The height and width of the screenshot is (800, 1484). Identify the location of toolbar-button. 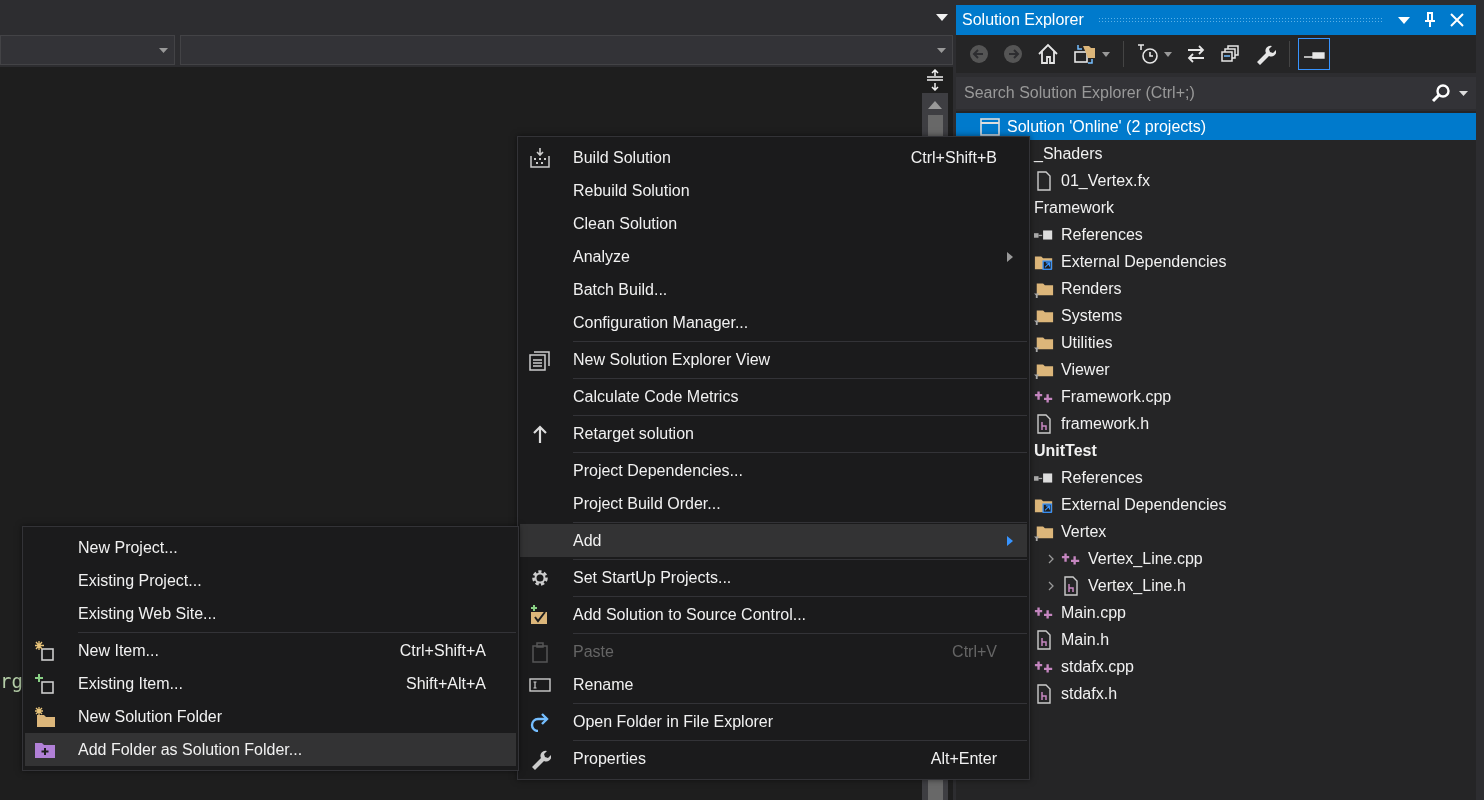
(1314, 54).